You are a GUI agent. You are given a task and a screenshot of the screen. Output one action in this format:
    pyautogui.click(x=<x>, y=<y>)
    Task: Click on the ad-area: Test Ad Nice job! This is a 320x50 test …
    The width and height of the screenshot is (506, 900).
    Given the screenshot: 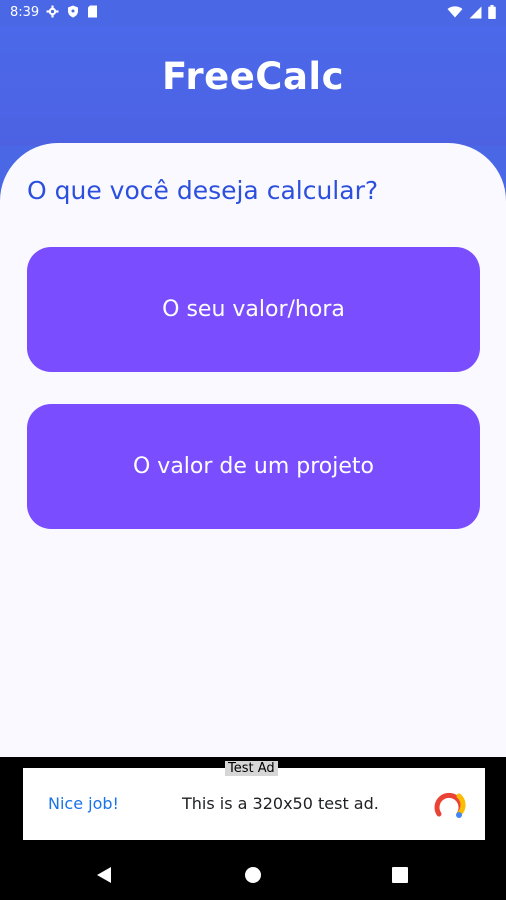 What is the action you would take?
    pyautogui.click(x=253, y=799)
    